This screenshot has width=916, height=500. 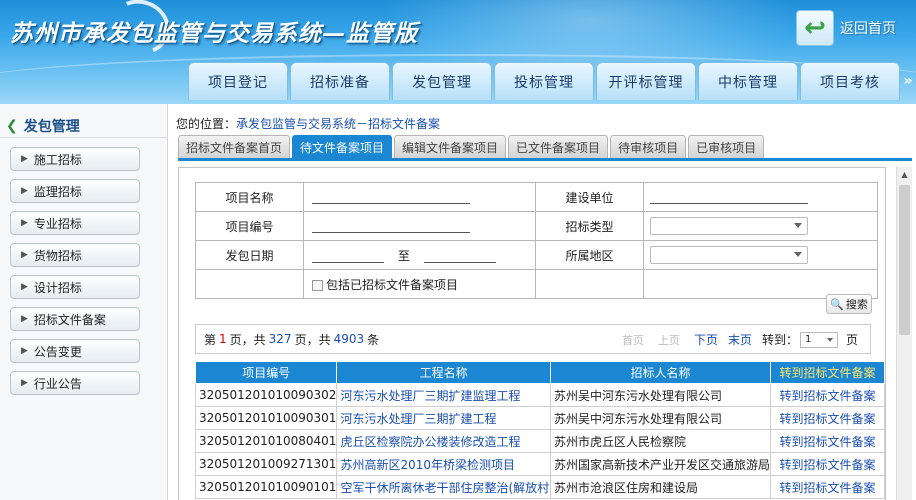 What do you see at coordinates (660, 487) in the screenshot?
I see `cell-unit: 苏州市沧浪区住房和建设局` at bounding box center [660, 487].